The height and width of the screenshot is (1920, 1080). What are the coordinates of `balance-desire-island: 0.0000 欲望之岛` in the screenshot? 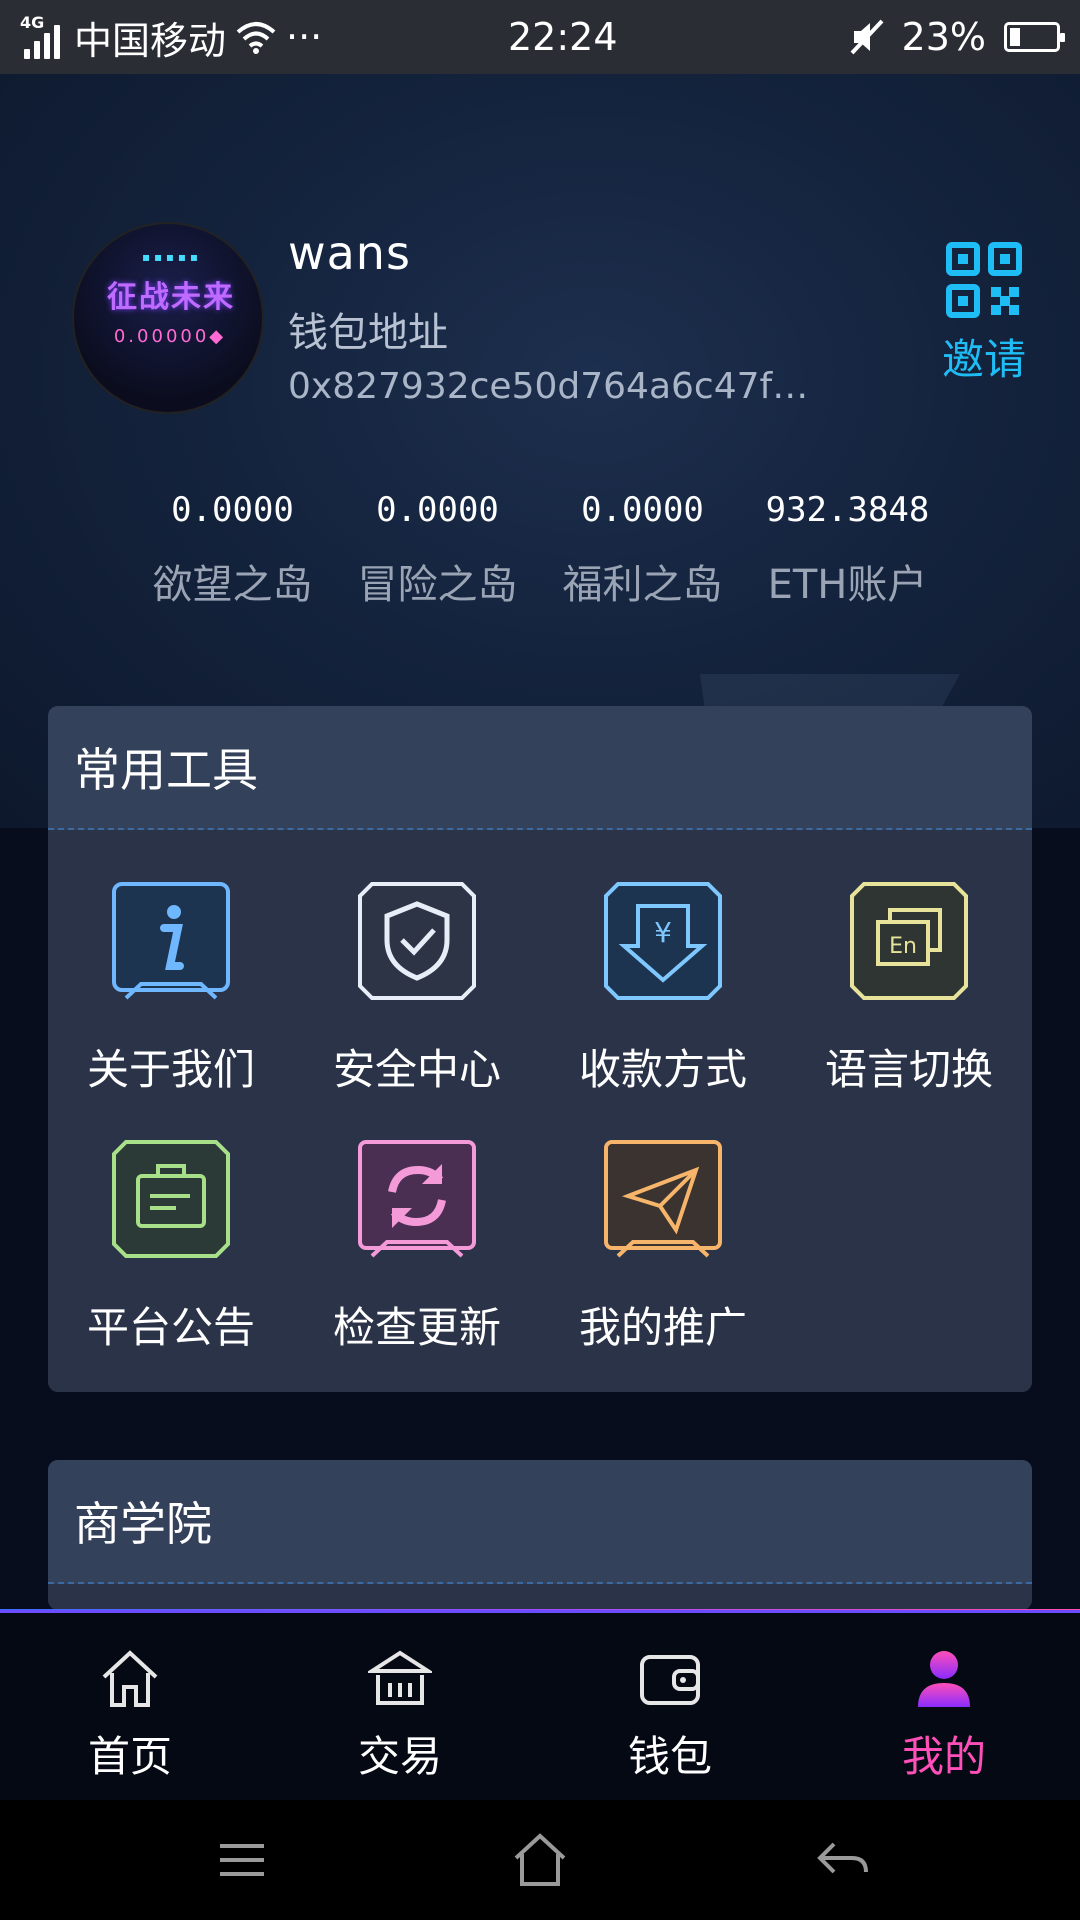 It's located at (232, 550).